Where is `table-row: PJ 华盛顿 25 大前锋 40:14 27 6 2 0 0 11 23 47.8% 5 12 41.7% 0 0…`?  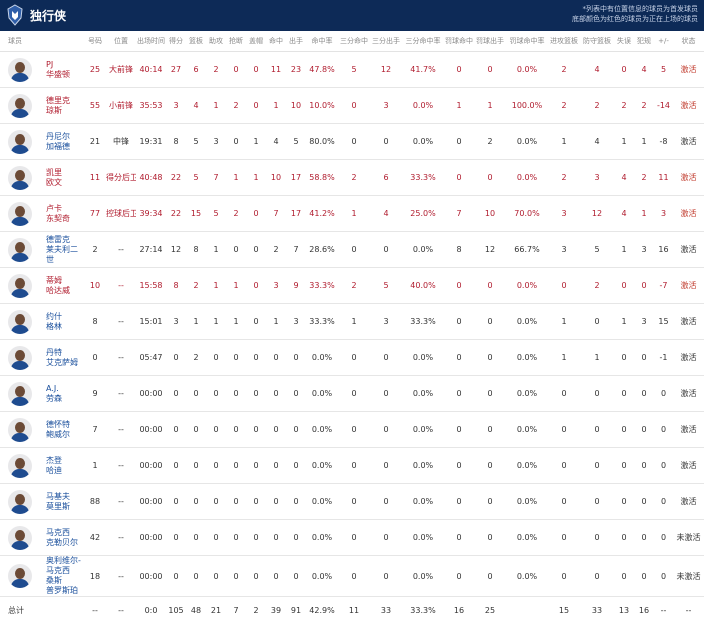
table-row: PJ 华盛顿 25 大前锋 40:14 27 6 2 0 0 11 23 47.8% 5 12 41.7% 0 0… is located at coordinates (352, 69).